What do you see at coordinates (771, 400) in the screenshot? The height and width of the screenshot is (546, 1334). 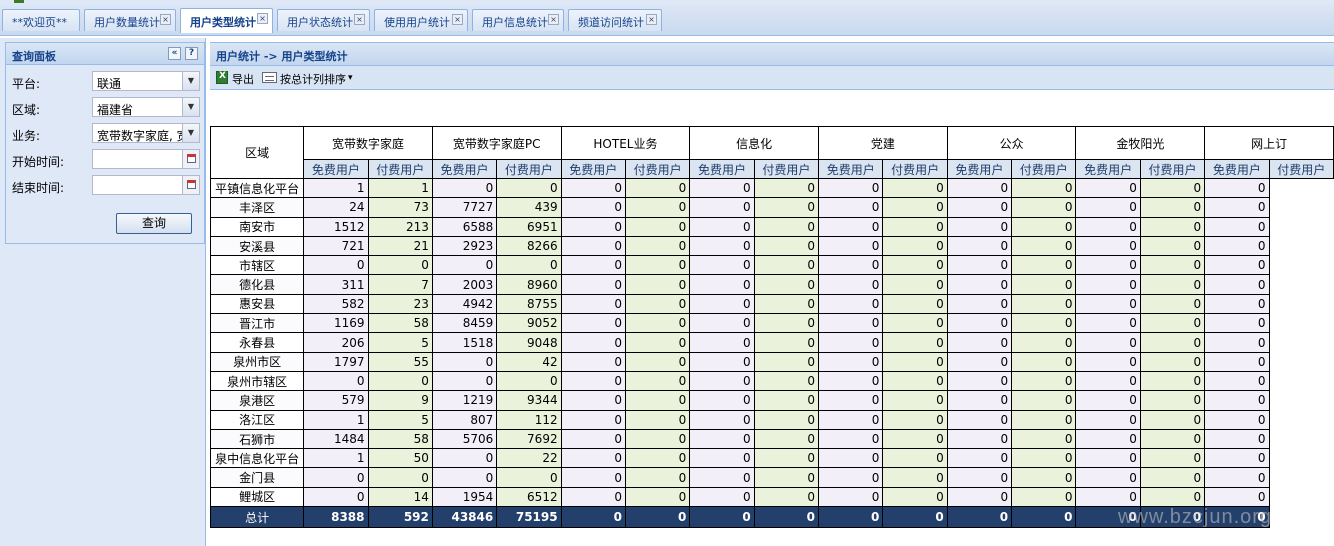 I see `table-row: 泉港区 579 9 1219 9344 0 0 0 0 0 0 0 0 0 0 0` at bounding box center [771, 400].